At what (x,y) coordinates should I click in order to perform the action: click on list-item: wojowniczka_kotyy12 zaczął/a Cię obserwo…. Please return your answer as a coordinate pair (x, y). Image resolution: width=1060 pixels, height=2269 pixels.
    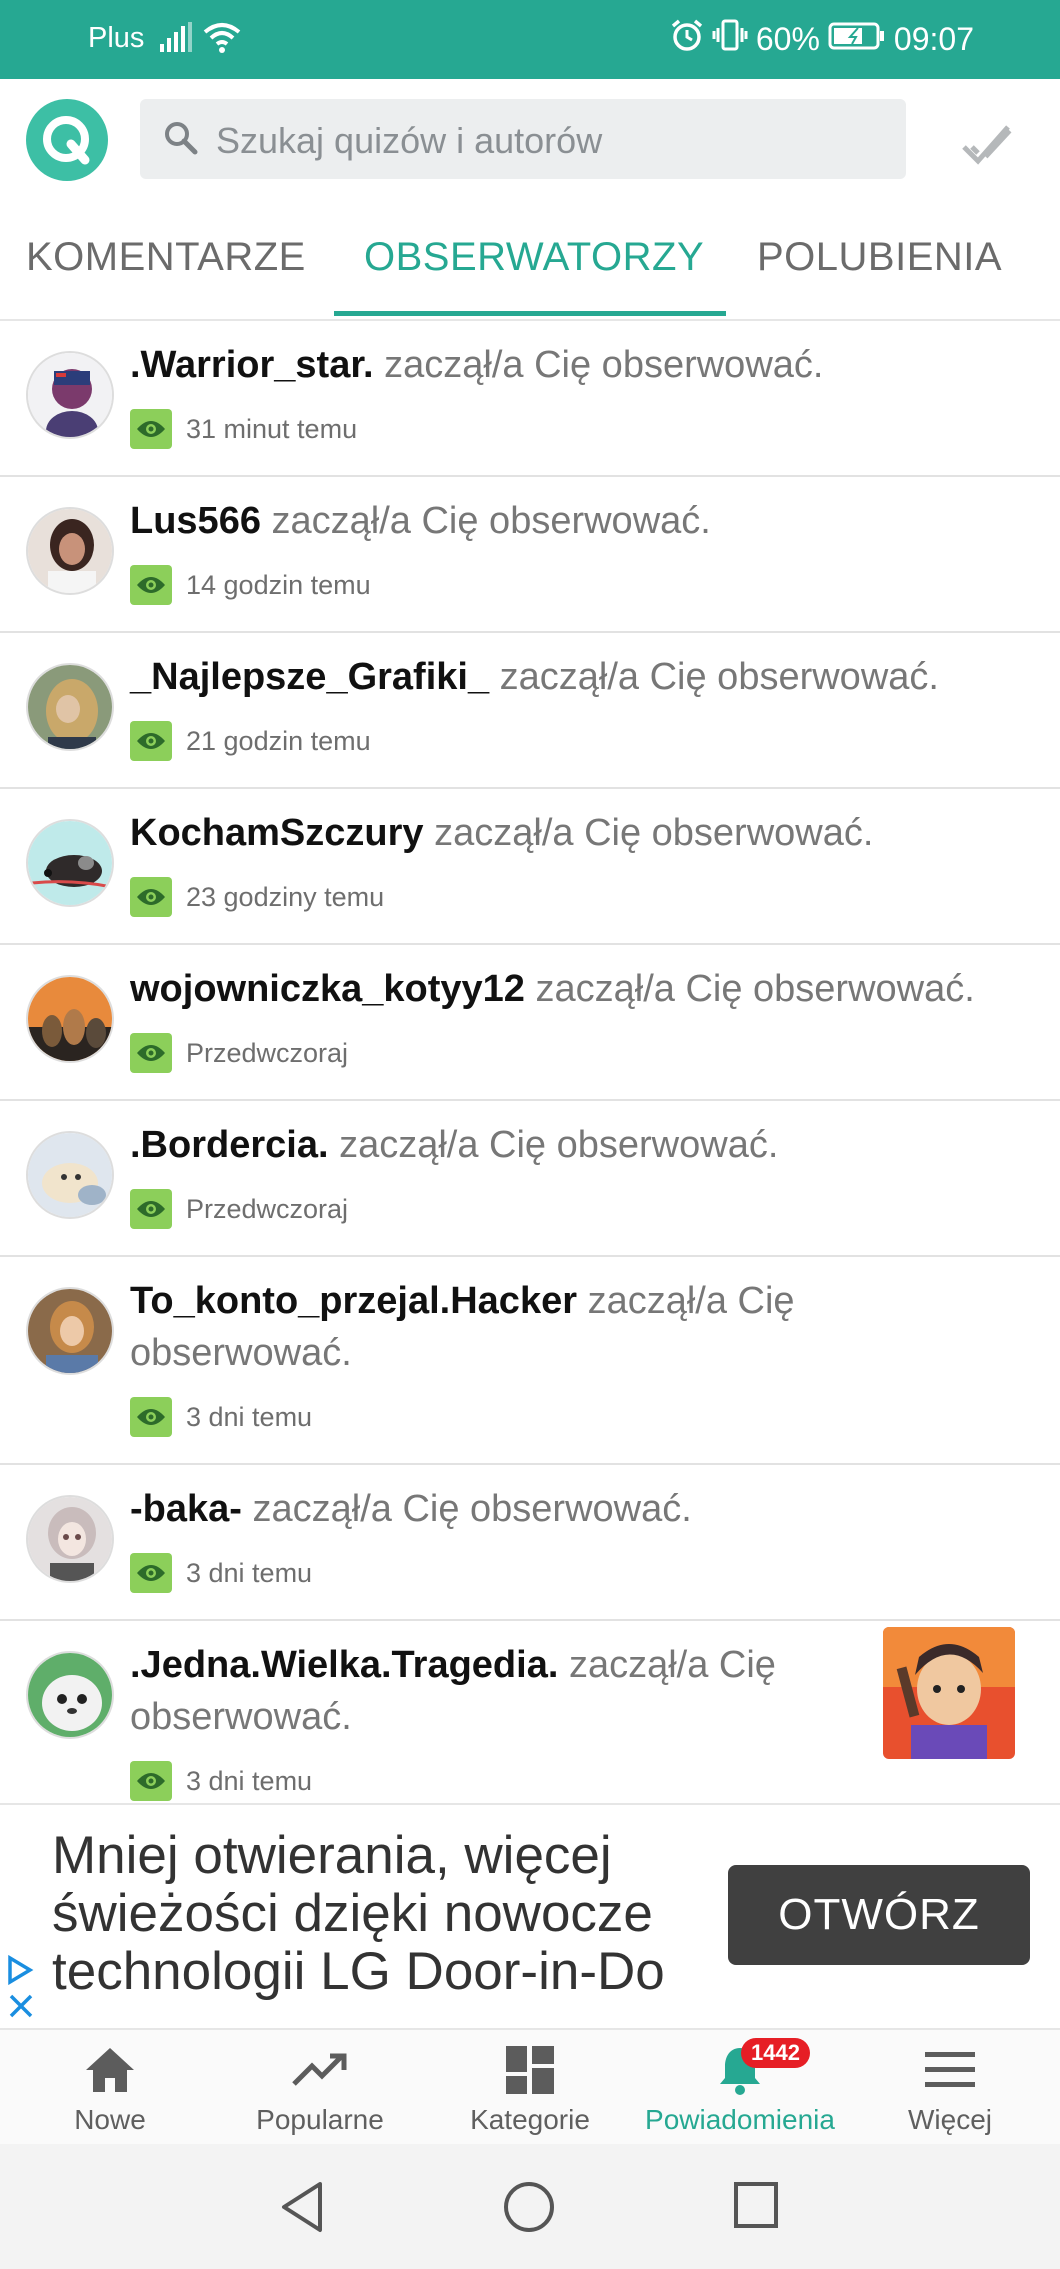
    Looking at the image, I should click on (530, 1023).